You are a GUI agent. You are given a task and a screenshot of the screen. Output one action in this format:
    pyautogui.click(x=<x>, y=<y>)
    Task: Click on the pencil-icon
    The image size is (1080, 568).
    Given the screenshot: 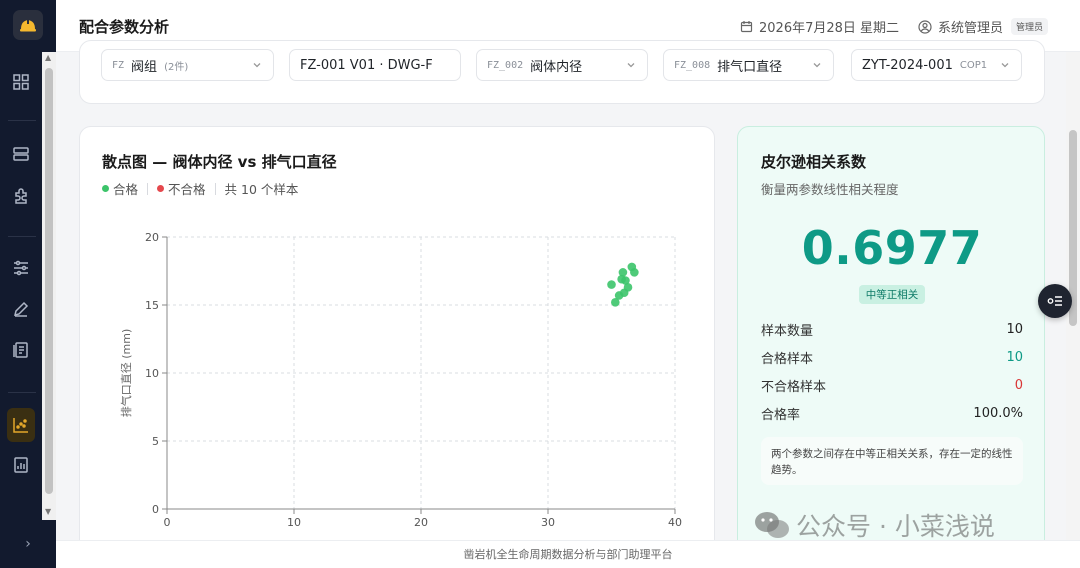 What is the action you would take?
    pyautogui.click(x=21, y=309)
    